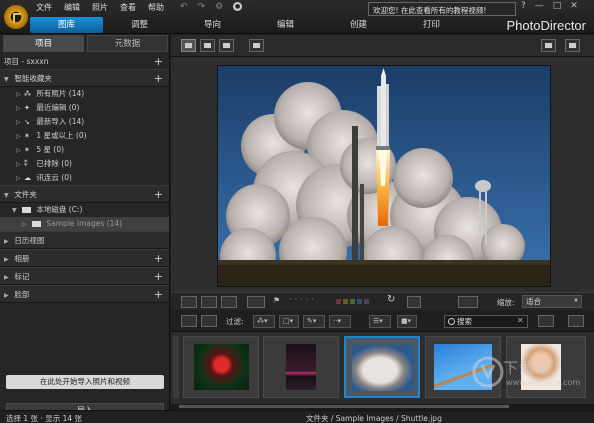 The width and height of the screenshot is (594, 423). I want to click on brand-name: PhotoDirector, so click(546, 25).